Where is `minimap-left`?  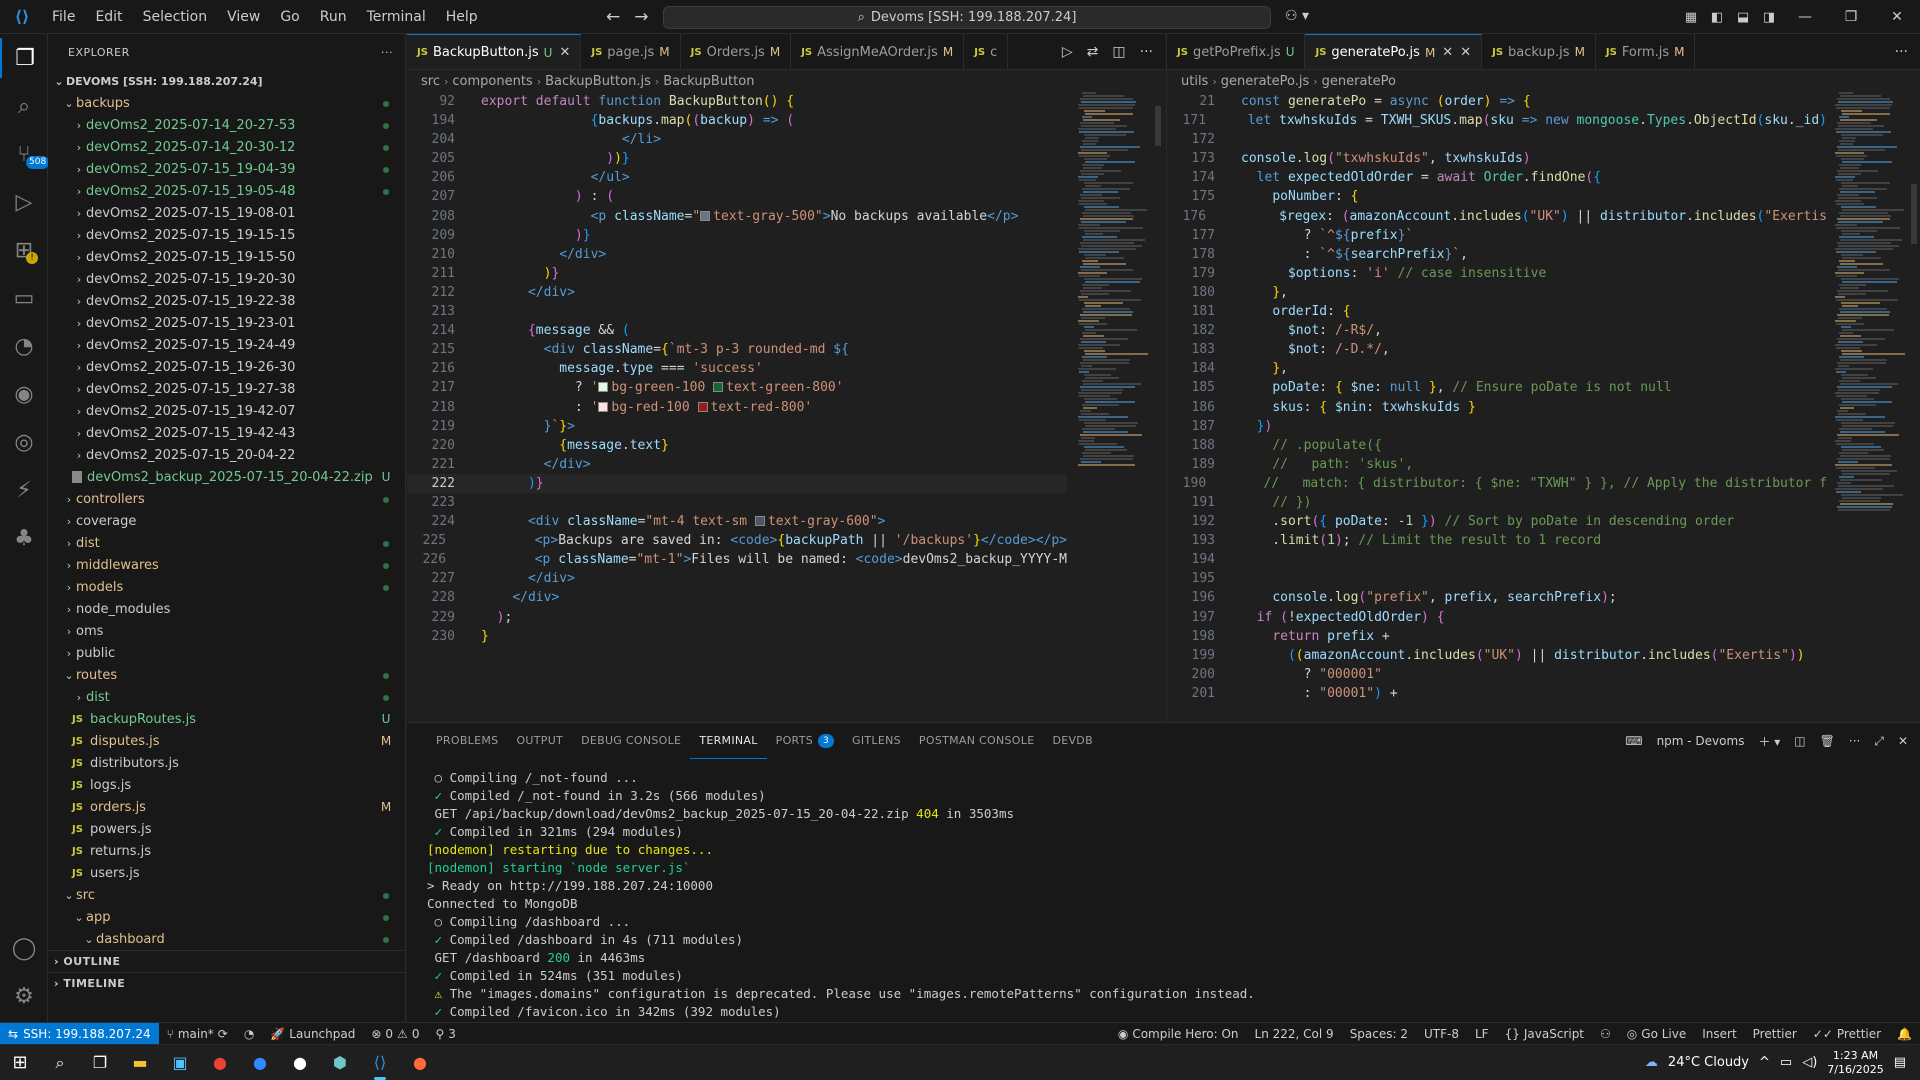
minimap-left is located at coordinates (1114, 407).